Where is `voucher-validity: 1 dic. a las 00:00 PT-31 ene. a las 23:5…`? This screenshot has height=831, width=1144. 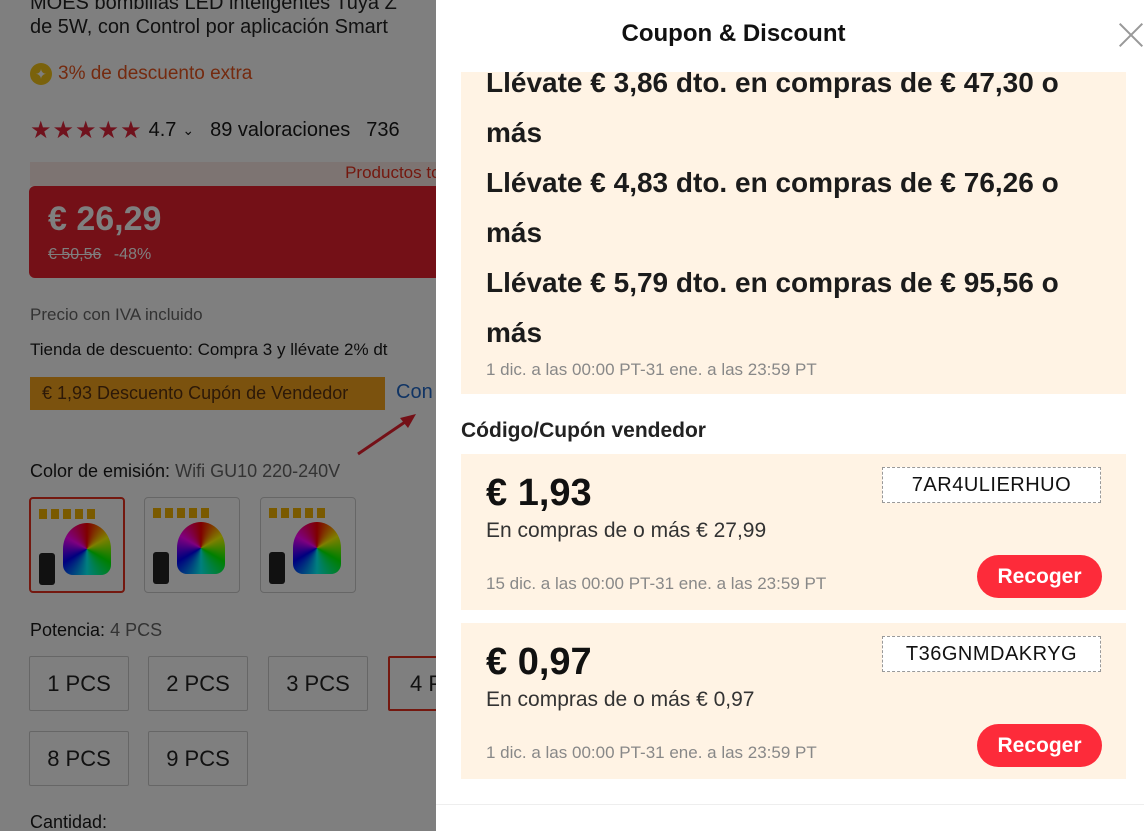
voucher-validity: 1 dic. a las 00:00 PT-31 ene. a las 23:5… is located at coordinates (651, 752).